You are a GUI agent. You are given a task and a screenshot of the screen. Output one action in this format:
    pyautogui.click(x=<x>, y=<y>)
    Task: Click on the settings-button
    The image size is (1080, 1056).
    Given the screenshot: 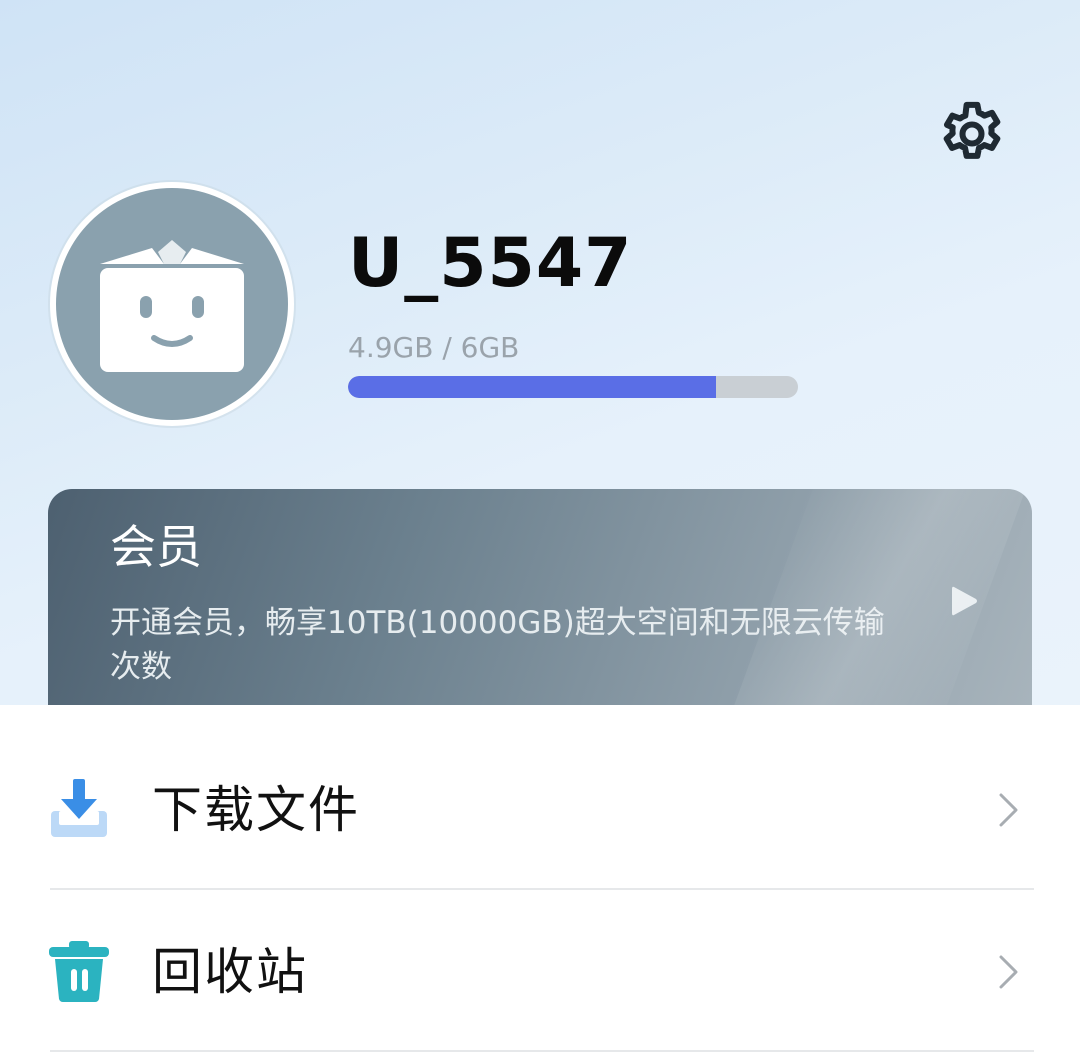 What is the action you would take?
    pyautogui.click(x=972, y=134)
    